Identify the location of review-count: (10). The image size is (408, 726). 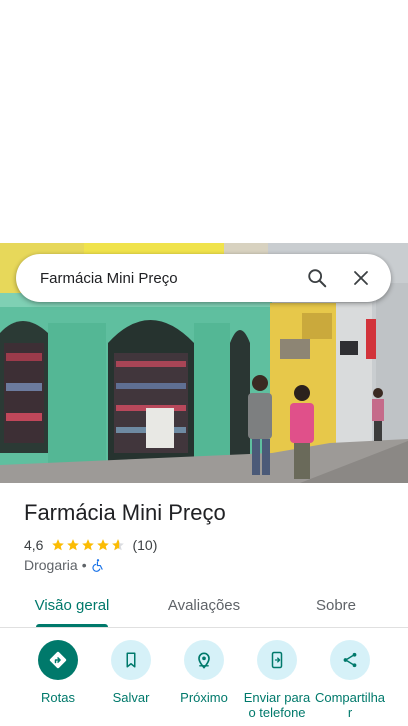
(144, 545).